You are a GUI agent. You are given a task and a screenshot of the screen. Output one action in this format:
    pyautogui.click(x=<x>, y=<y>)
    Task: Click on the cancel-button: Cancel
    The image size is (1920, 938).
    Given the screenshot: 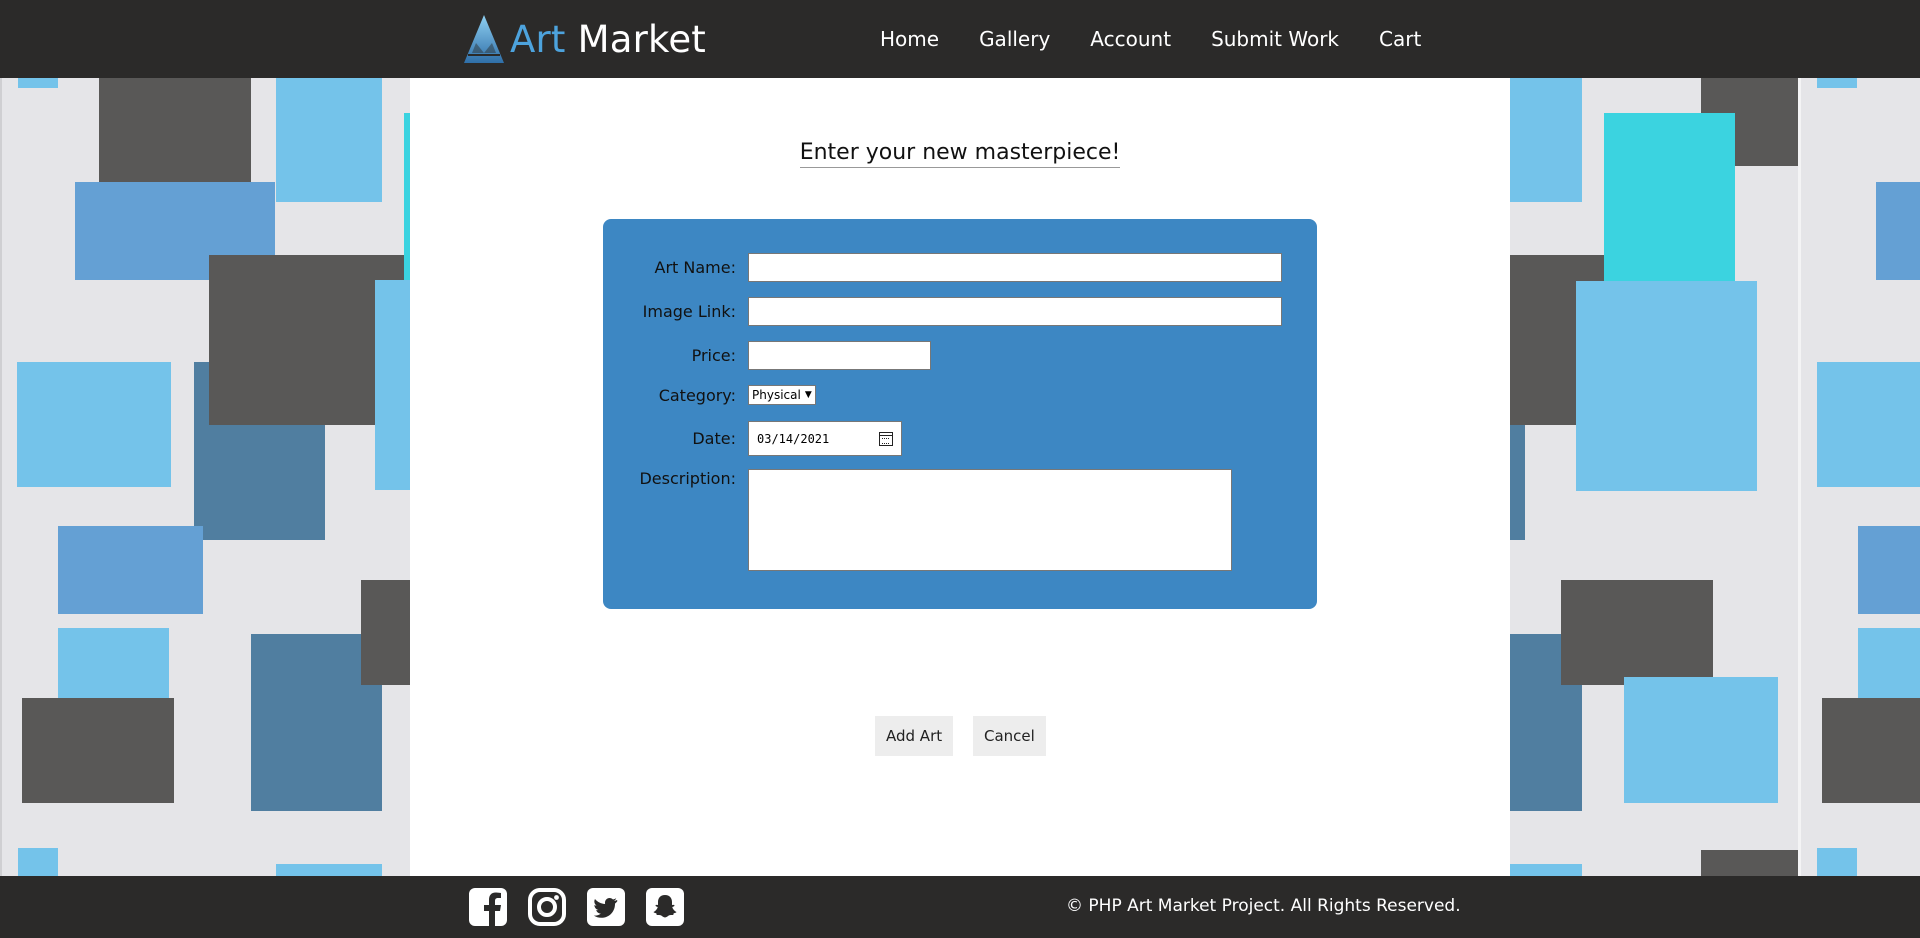 What is the action you would take?
    pyautogui.click(x=1009, y=736)
    